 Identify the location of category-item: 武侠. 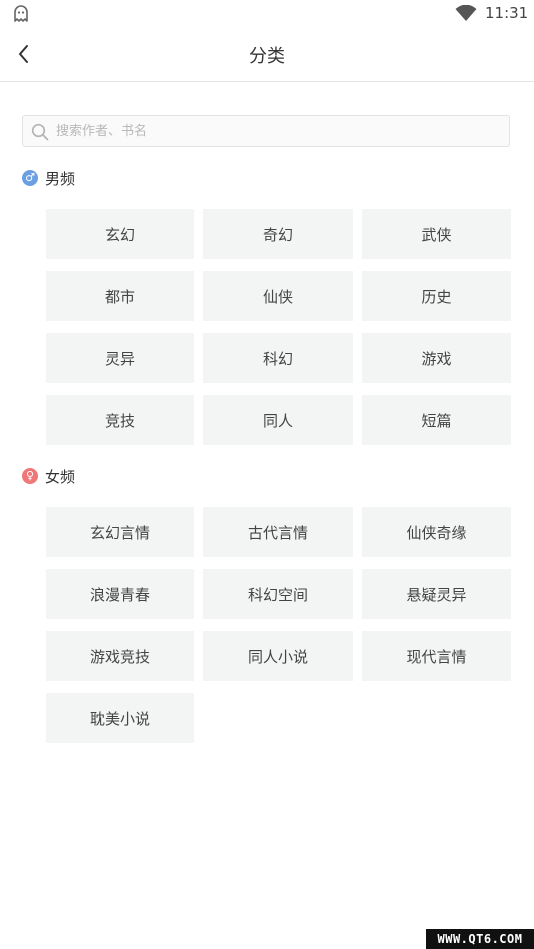
(436, 234).